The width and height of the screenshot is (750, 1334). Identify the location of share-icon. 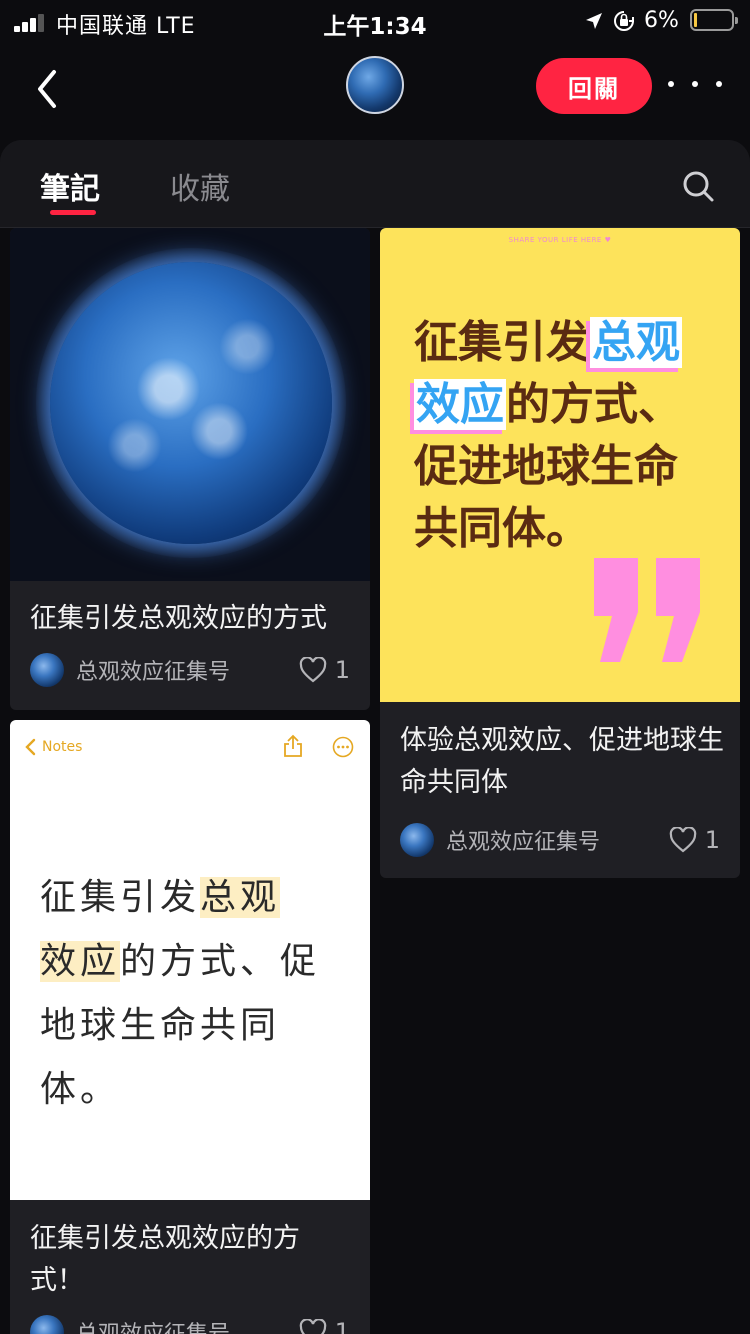
(293, 745).